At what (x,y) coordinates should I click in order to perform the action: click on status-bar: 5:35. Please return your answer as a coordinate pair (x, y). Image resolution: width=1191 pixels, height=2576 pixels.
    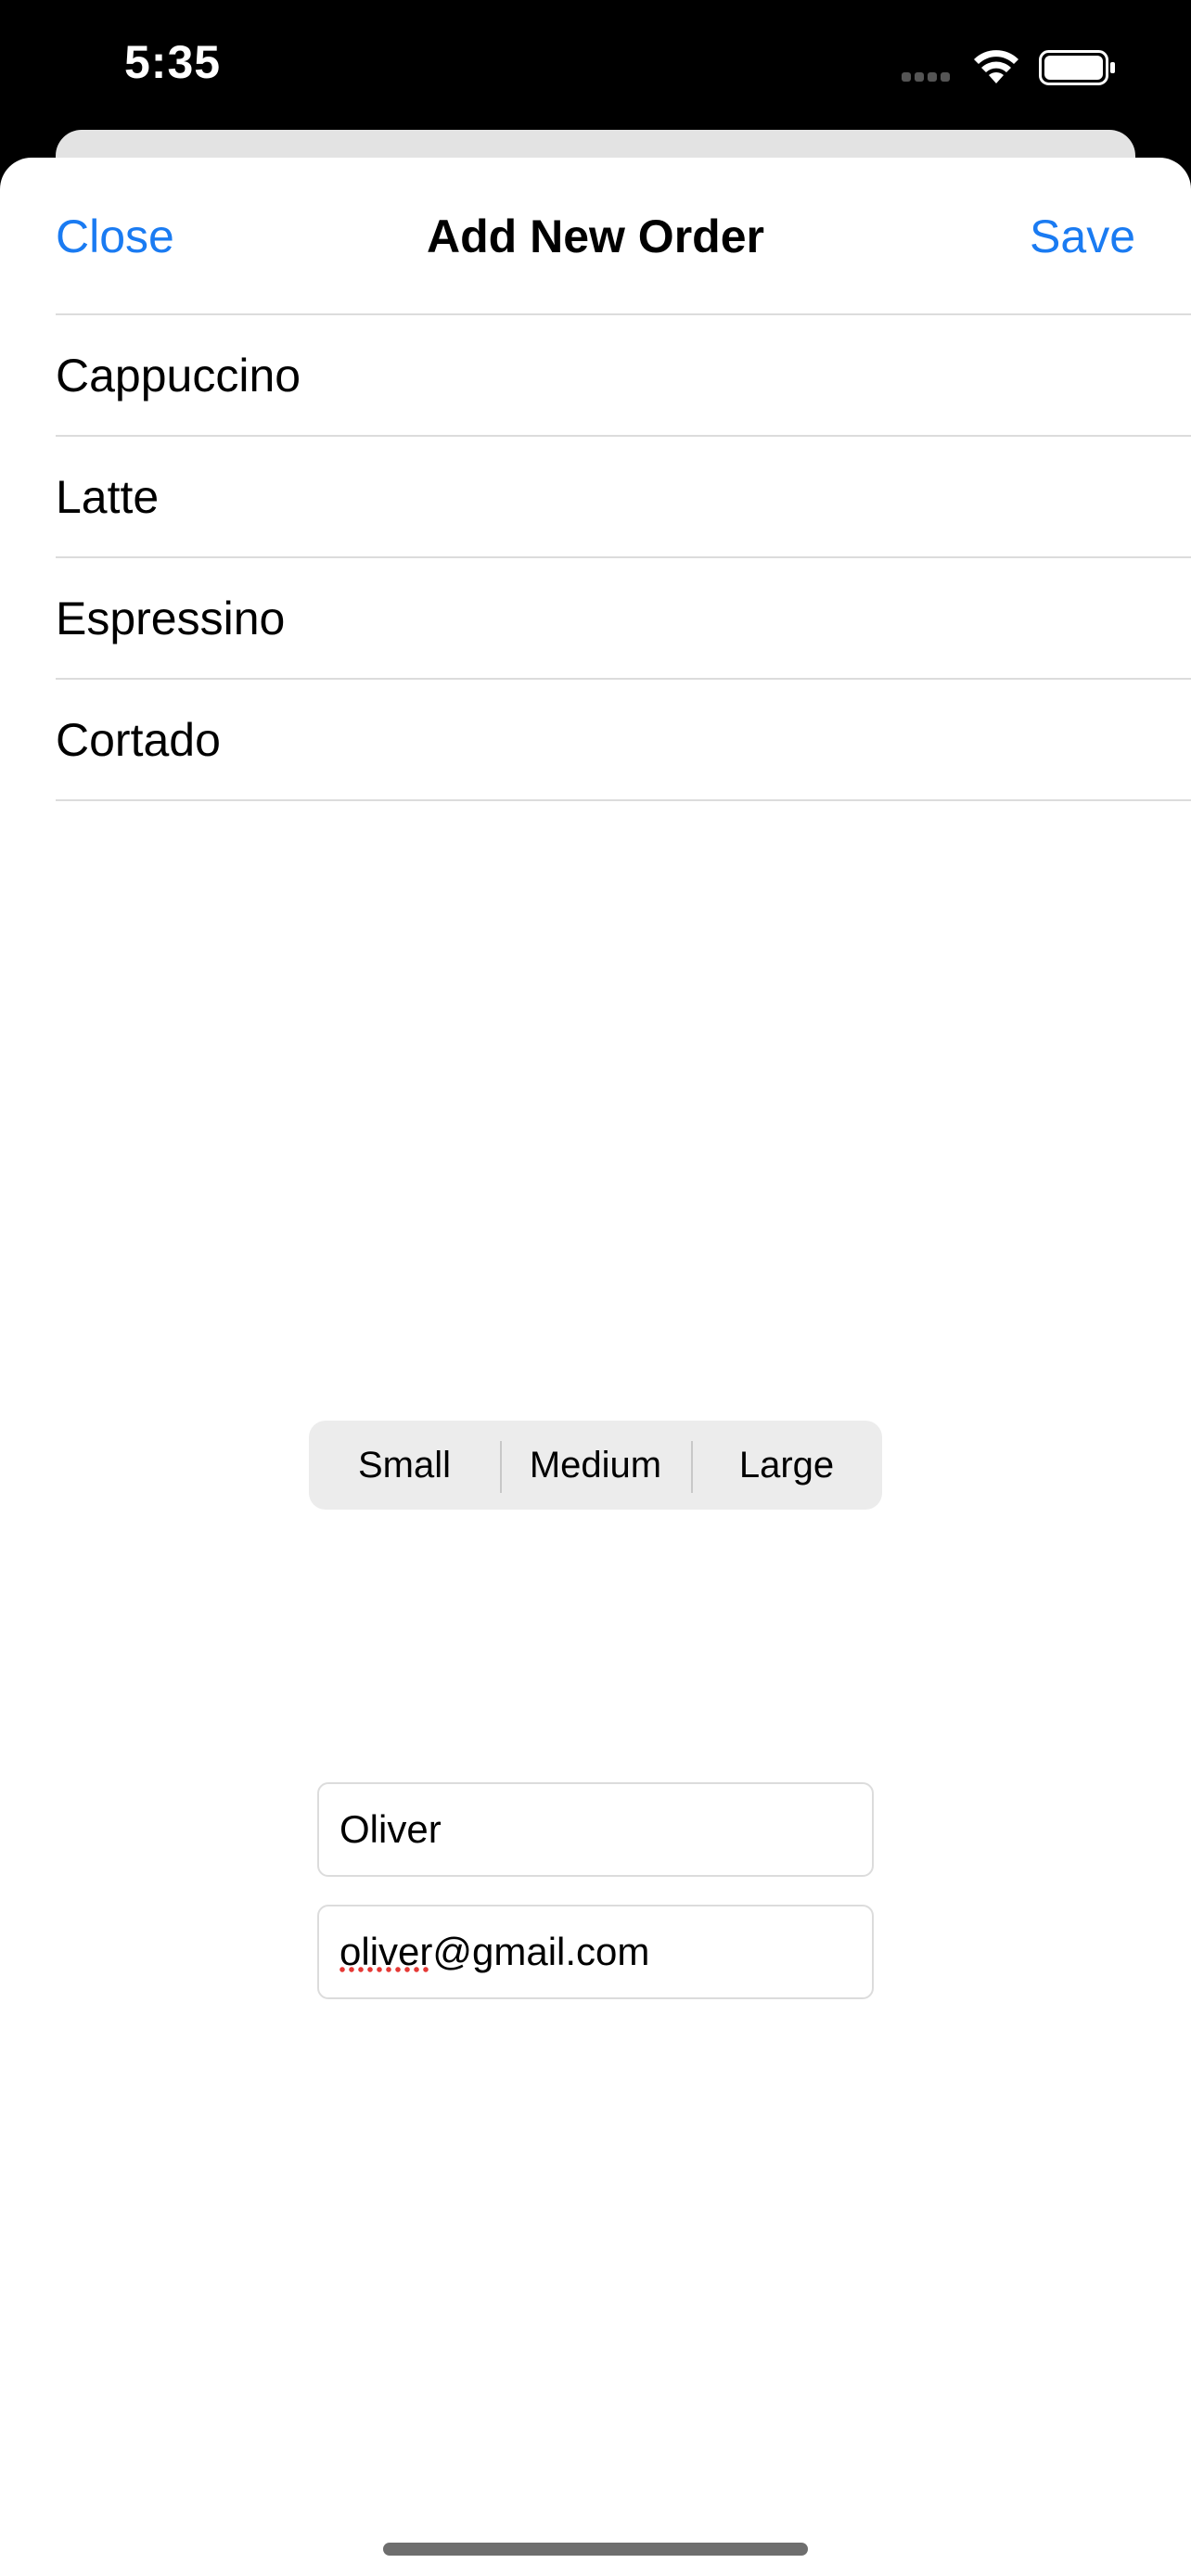
    Looking at the image, I should click on (595, 65).